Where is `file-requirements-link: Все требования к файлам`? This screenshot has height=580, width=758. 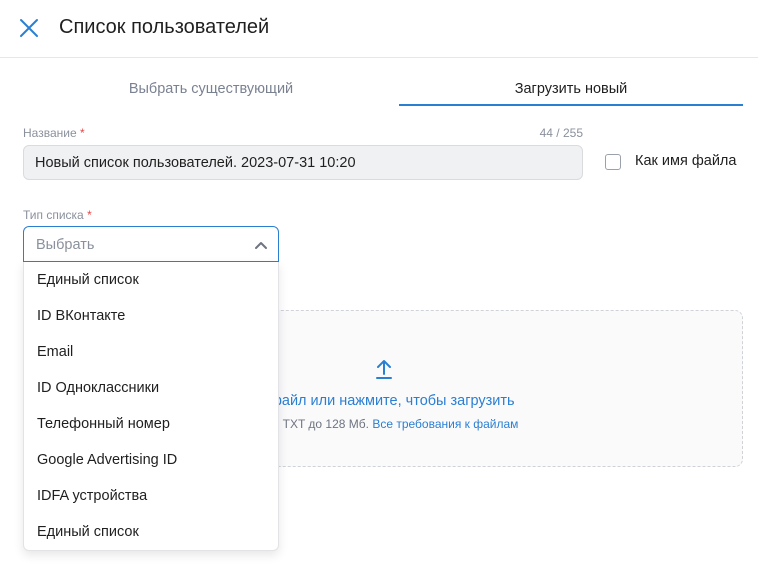 file-requirements-link: Все требования к файлам is located at coordinates (445, 424).